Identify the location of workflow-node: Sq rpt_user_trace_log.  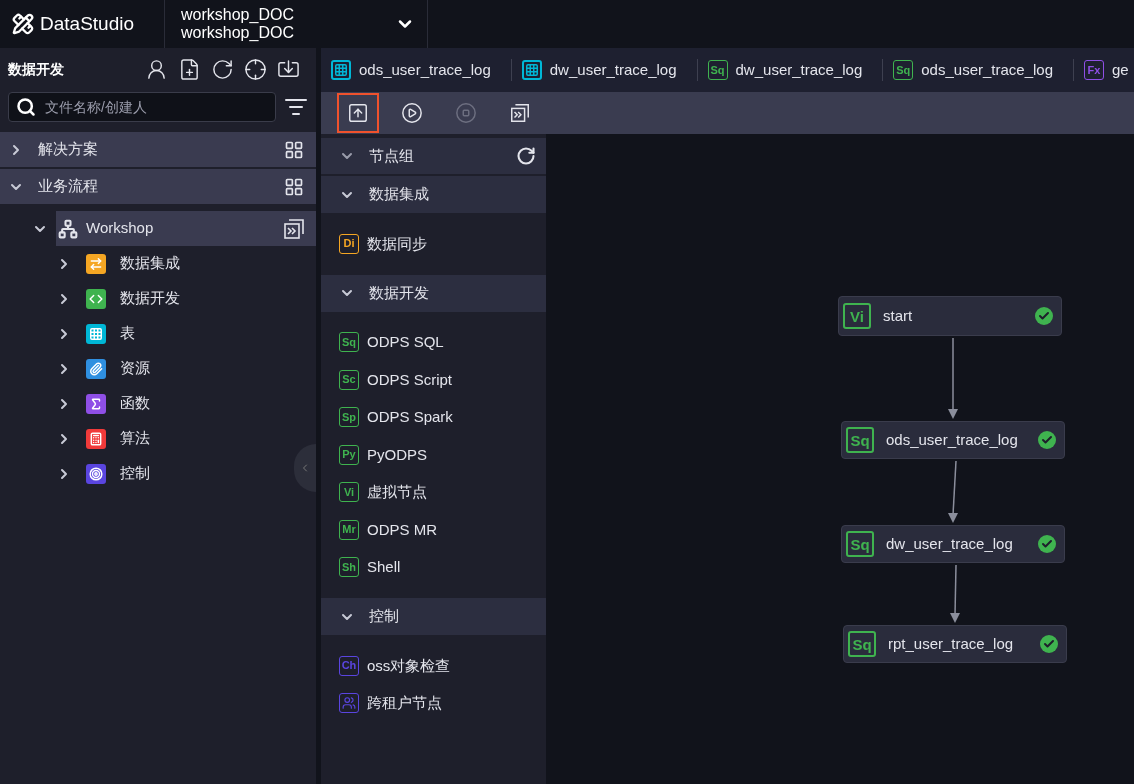
(955, 644).